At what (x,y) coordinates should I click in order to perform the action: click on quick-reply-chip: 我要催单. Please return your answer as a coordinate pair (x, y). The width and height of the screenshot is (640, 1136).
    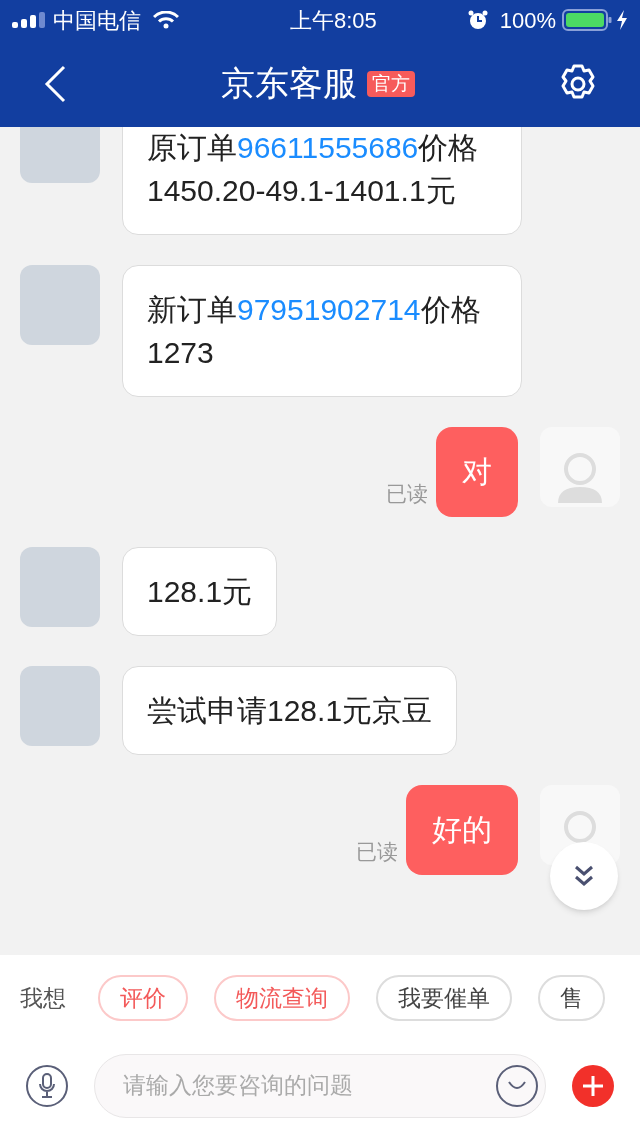
    Looking at the image, I should click on (444, 998).